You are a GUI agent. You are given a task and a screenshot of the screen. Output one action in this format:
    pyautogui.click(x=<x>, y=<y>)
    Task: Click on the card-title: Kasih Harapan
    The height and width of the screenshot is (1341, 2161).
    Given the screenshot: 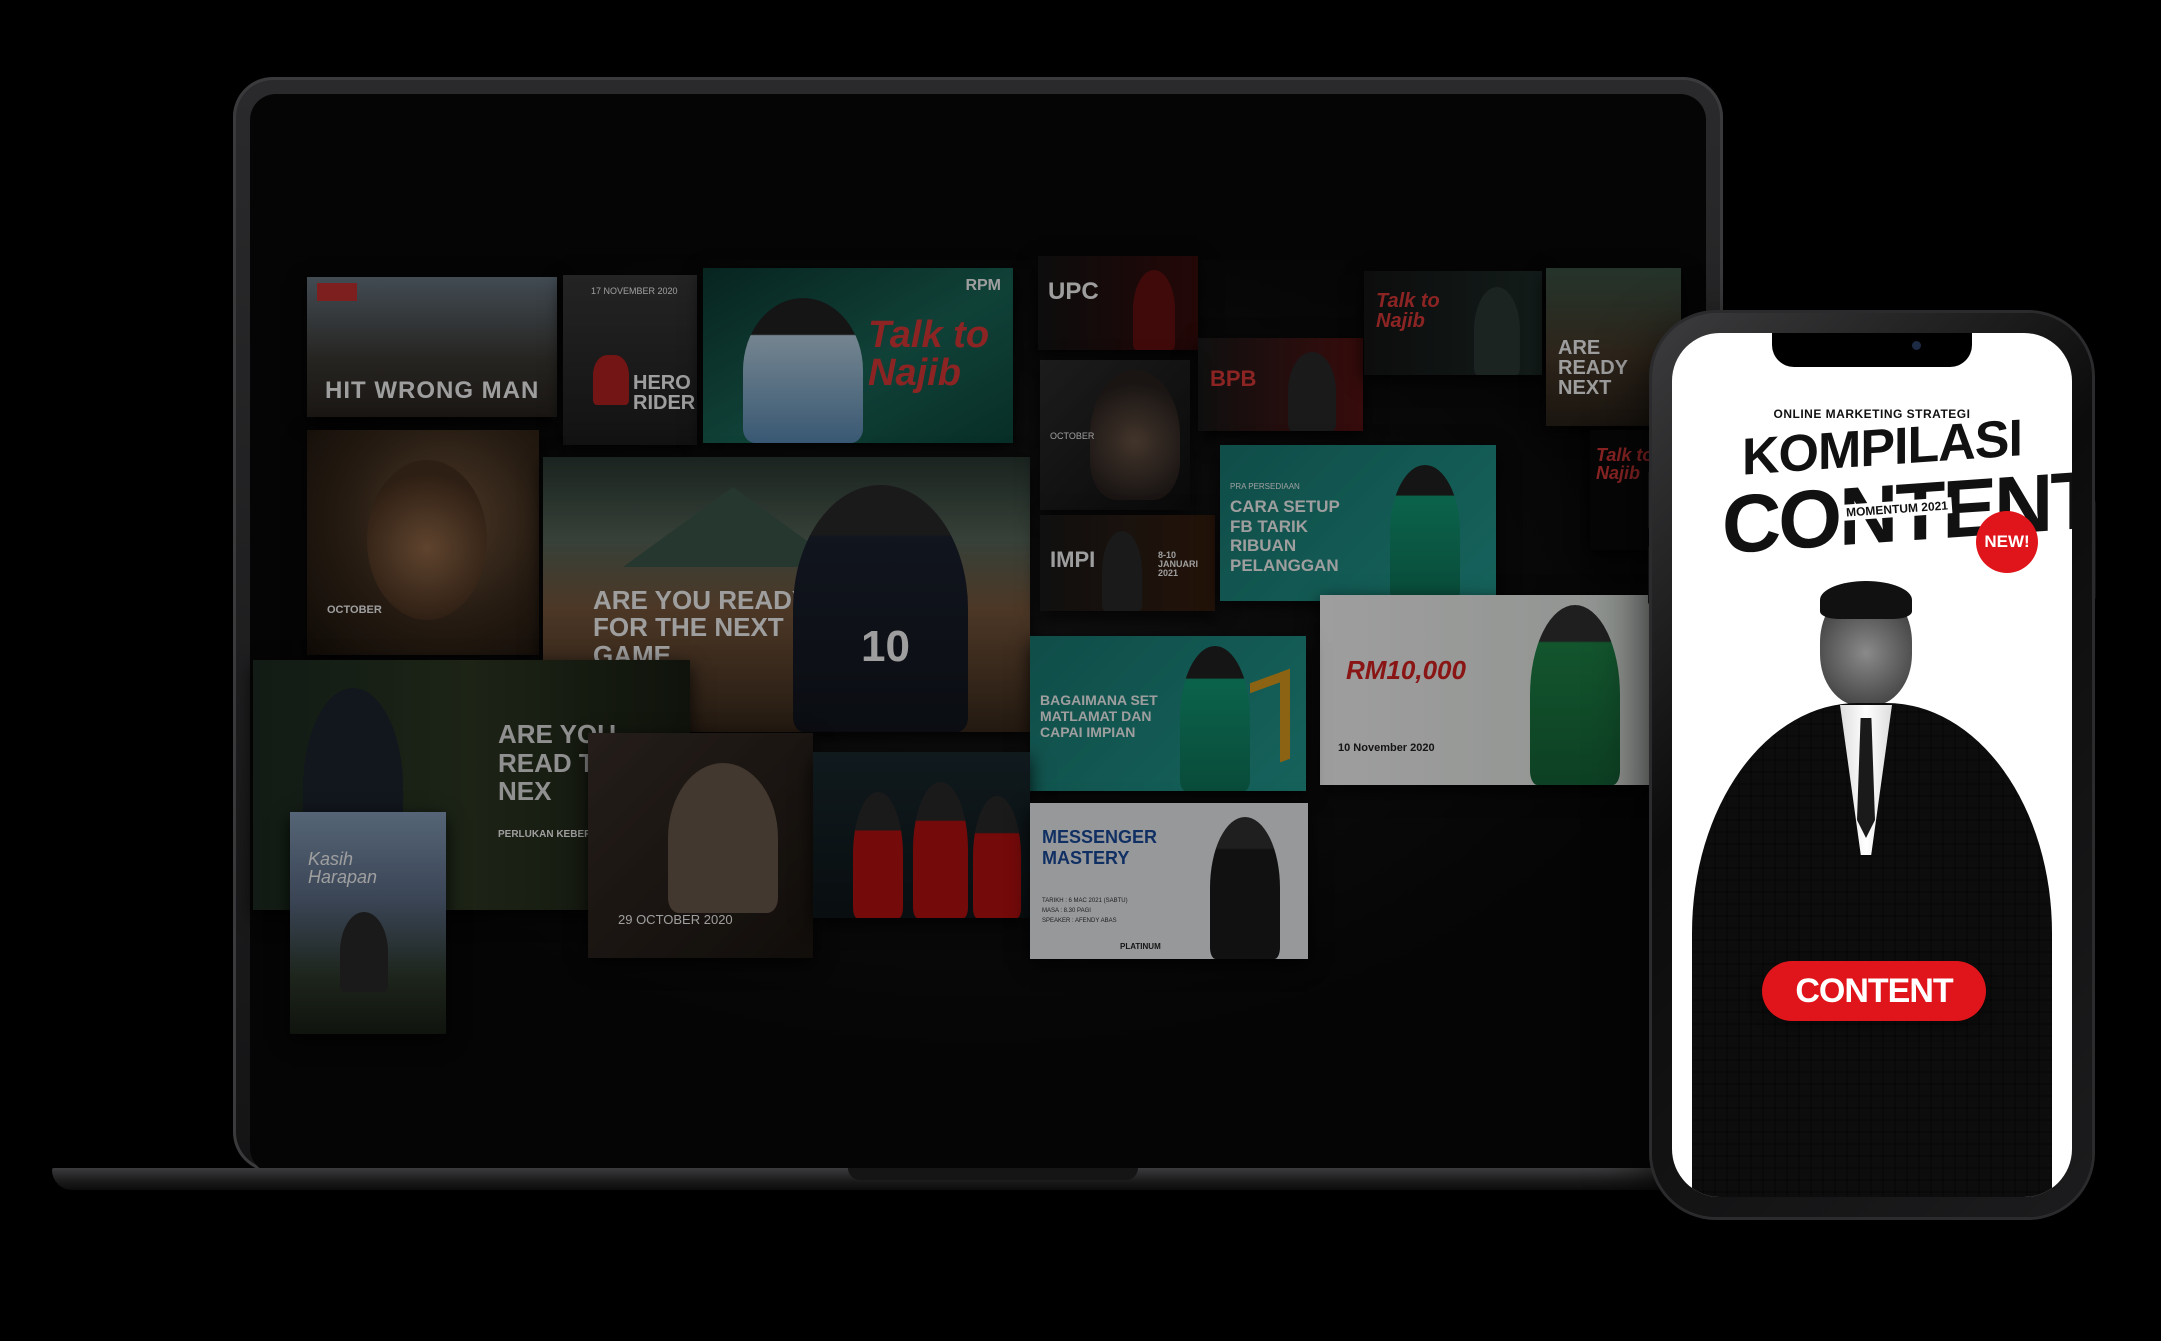 What is the action you would take?
    pyautogui.click(x=343, y=868)
    